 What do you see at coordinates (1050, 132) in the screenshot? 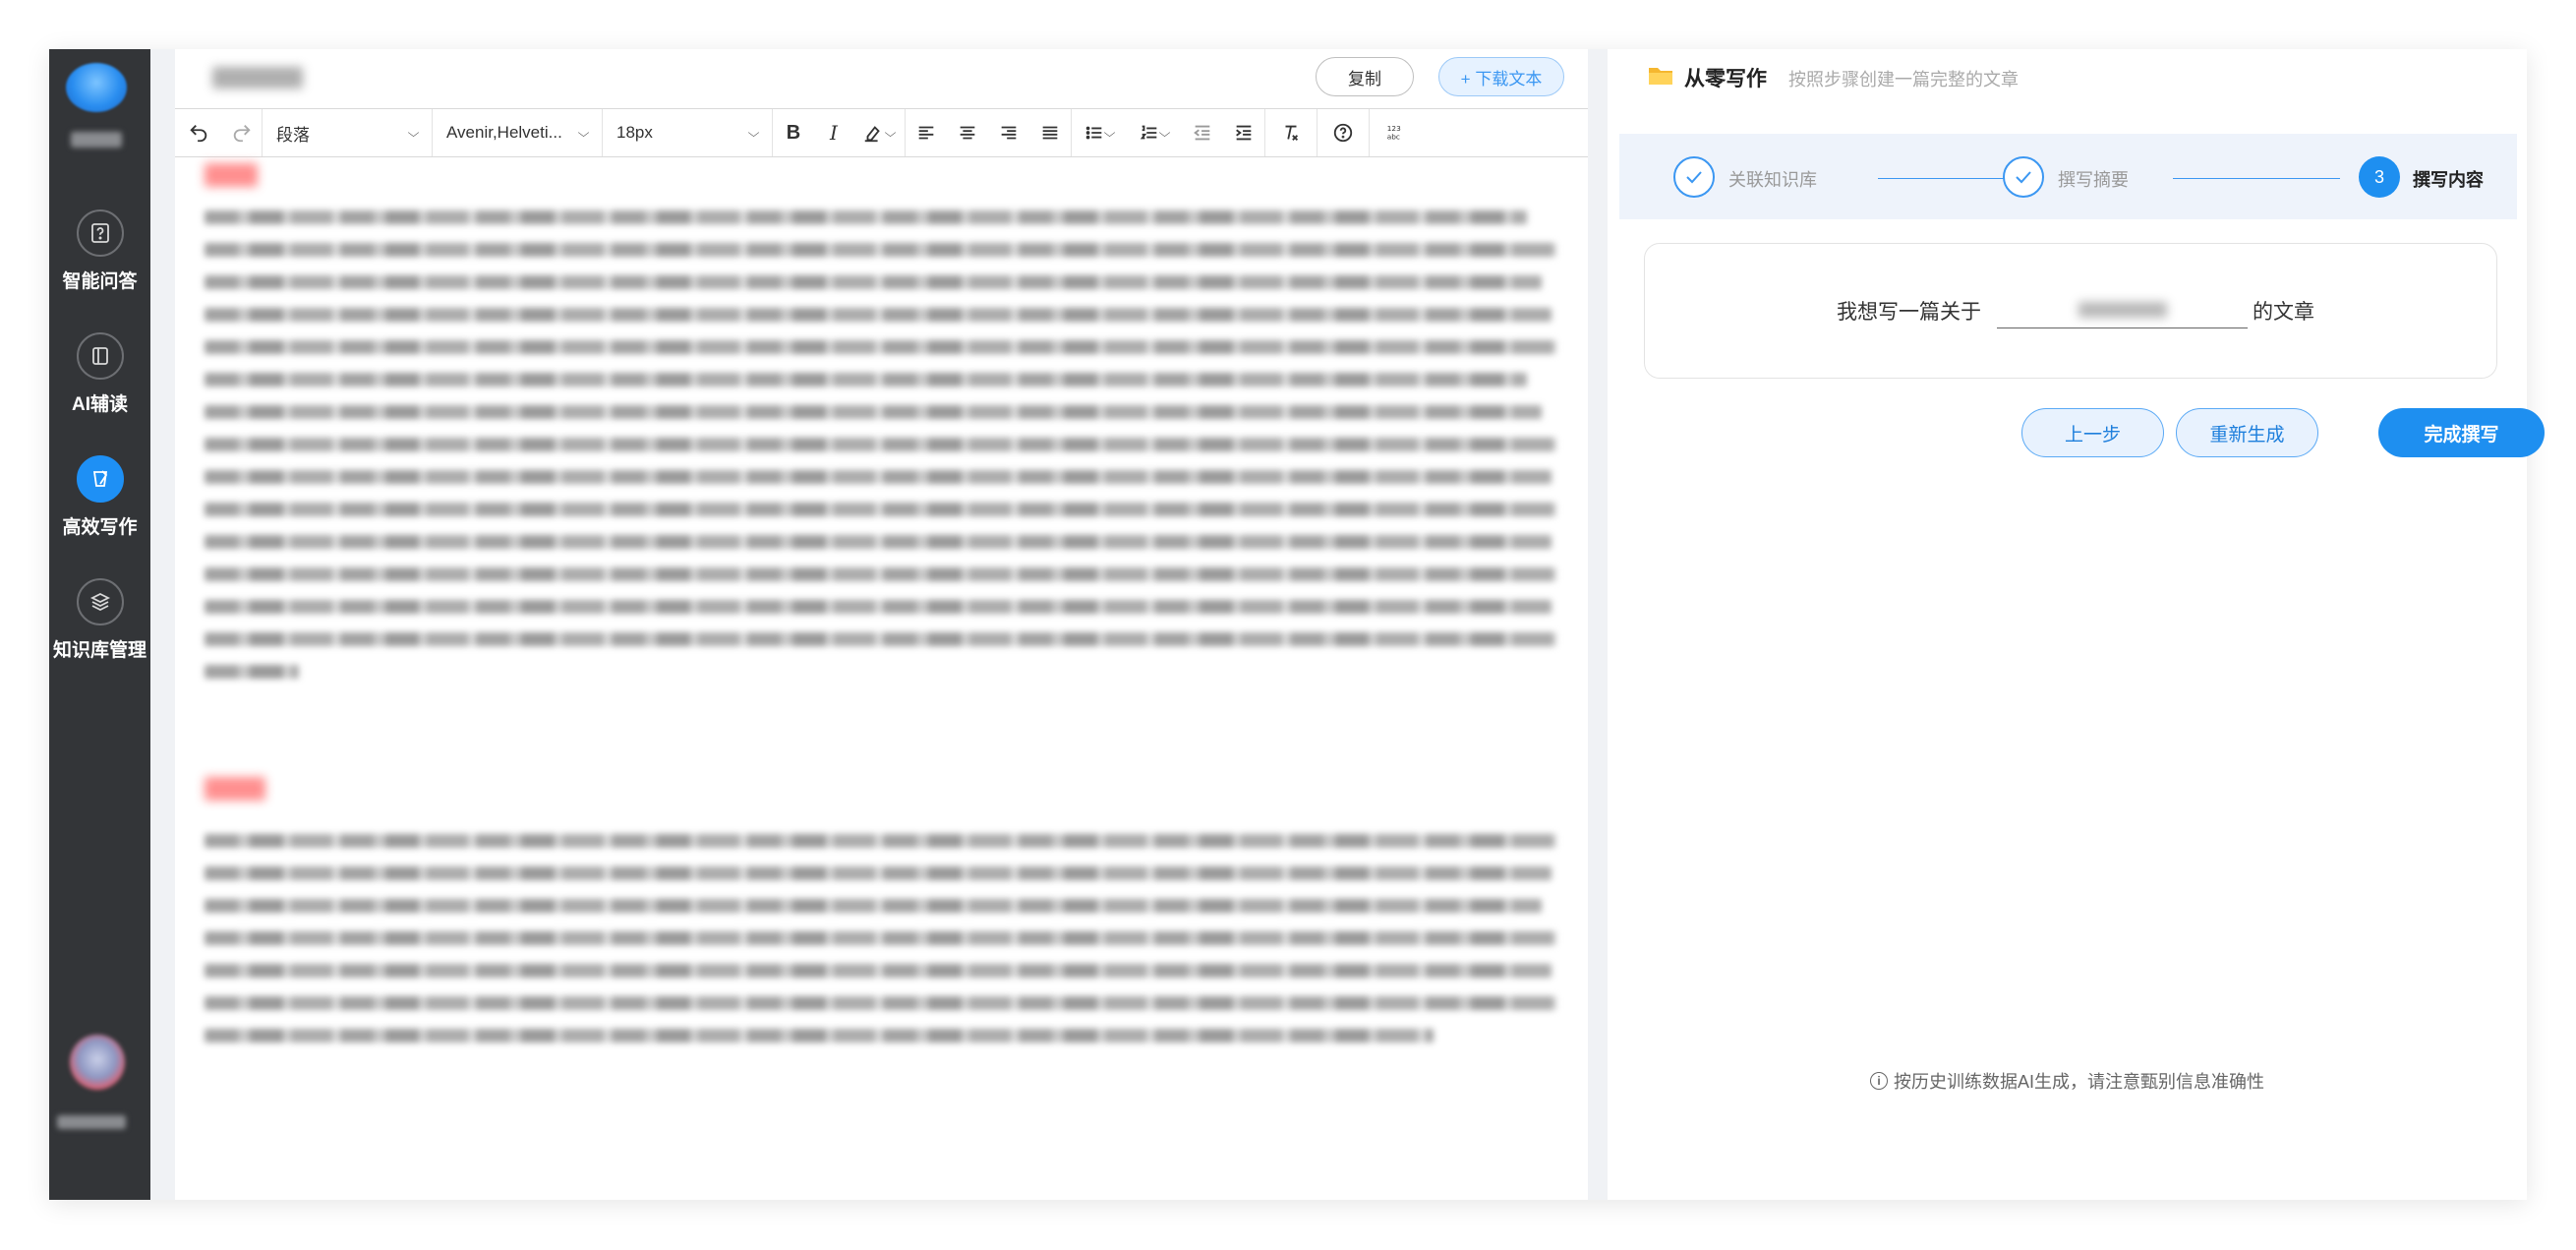
I see `align-justify-icon` at bounding box center [1050, 132].